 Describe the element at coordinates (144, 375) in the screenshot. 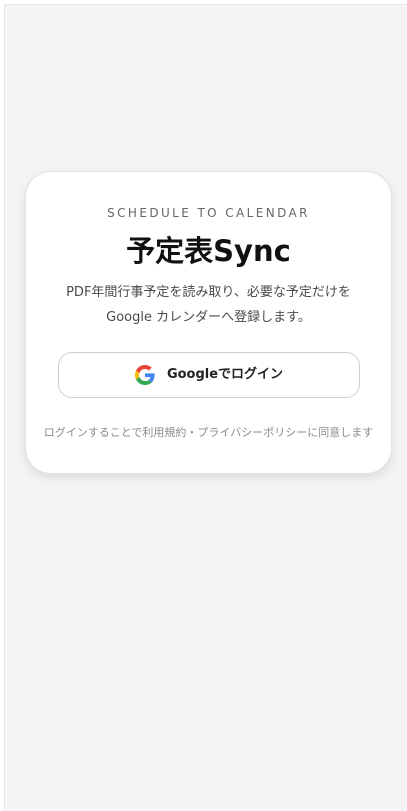

I see `google-g-icon` at that location.